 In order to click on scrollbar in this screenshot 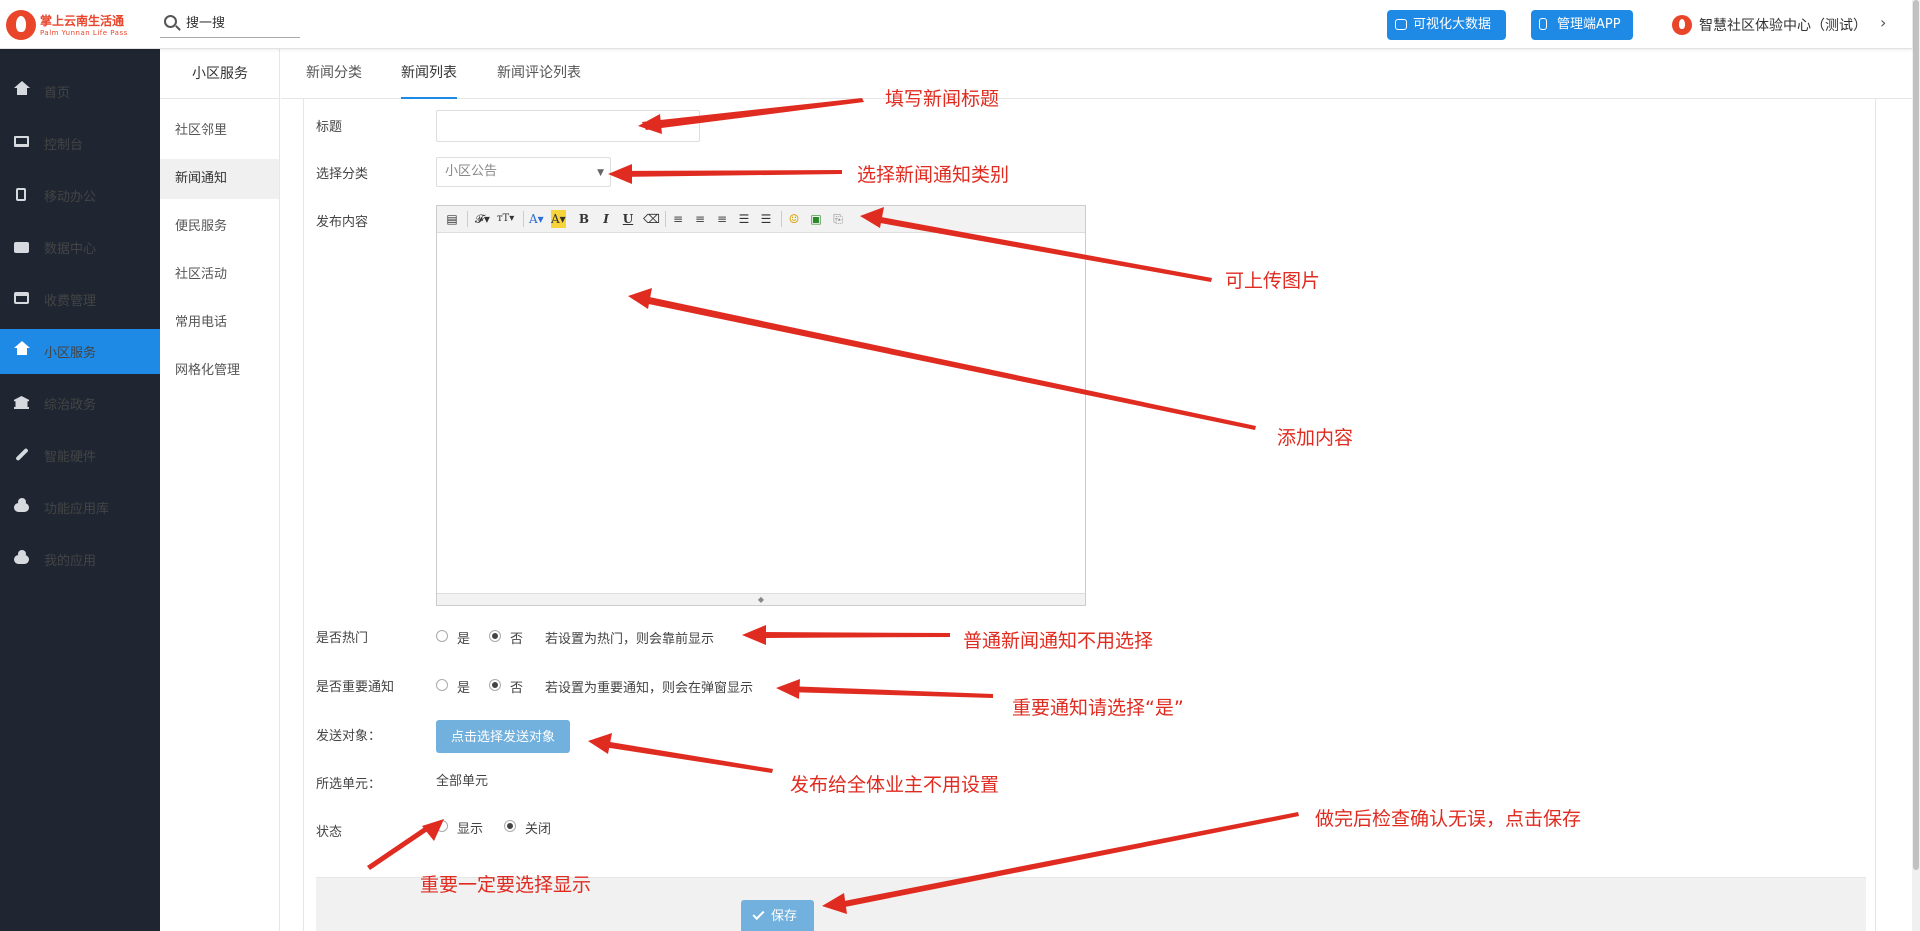, I will do `click(1916, 465)`.